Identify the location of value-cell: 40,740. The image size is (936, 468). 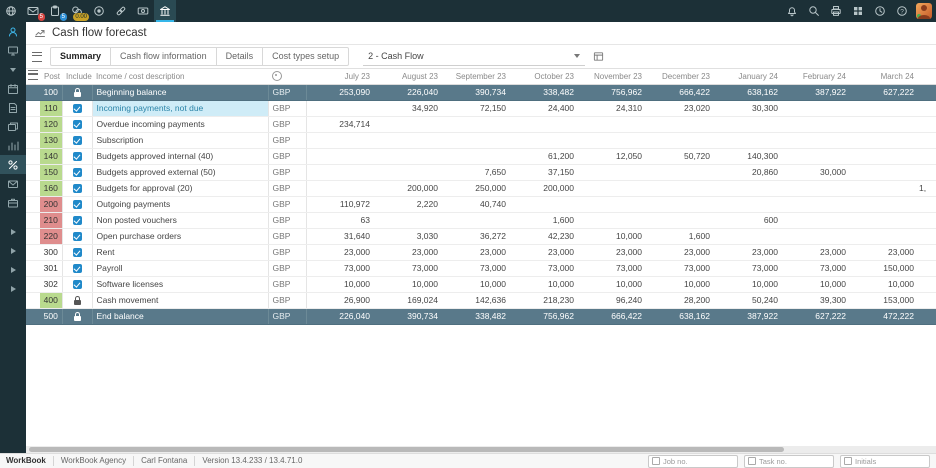
(476, 204).